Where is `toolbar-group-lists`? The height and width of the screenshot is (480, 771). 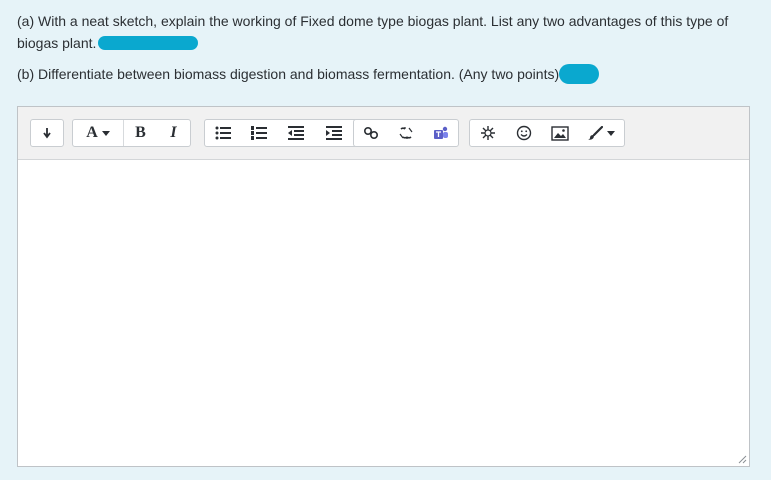 toolbar-group-lists is located at coordinates (281, 133).